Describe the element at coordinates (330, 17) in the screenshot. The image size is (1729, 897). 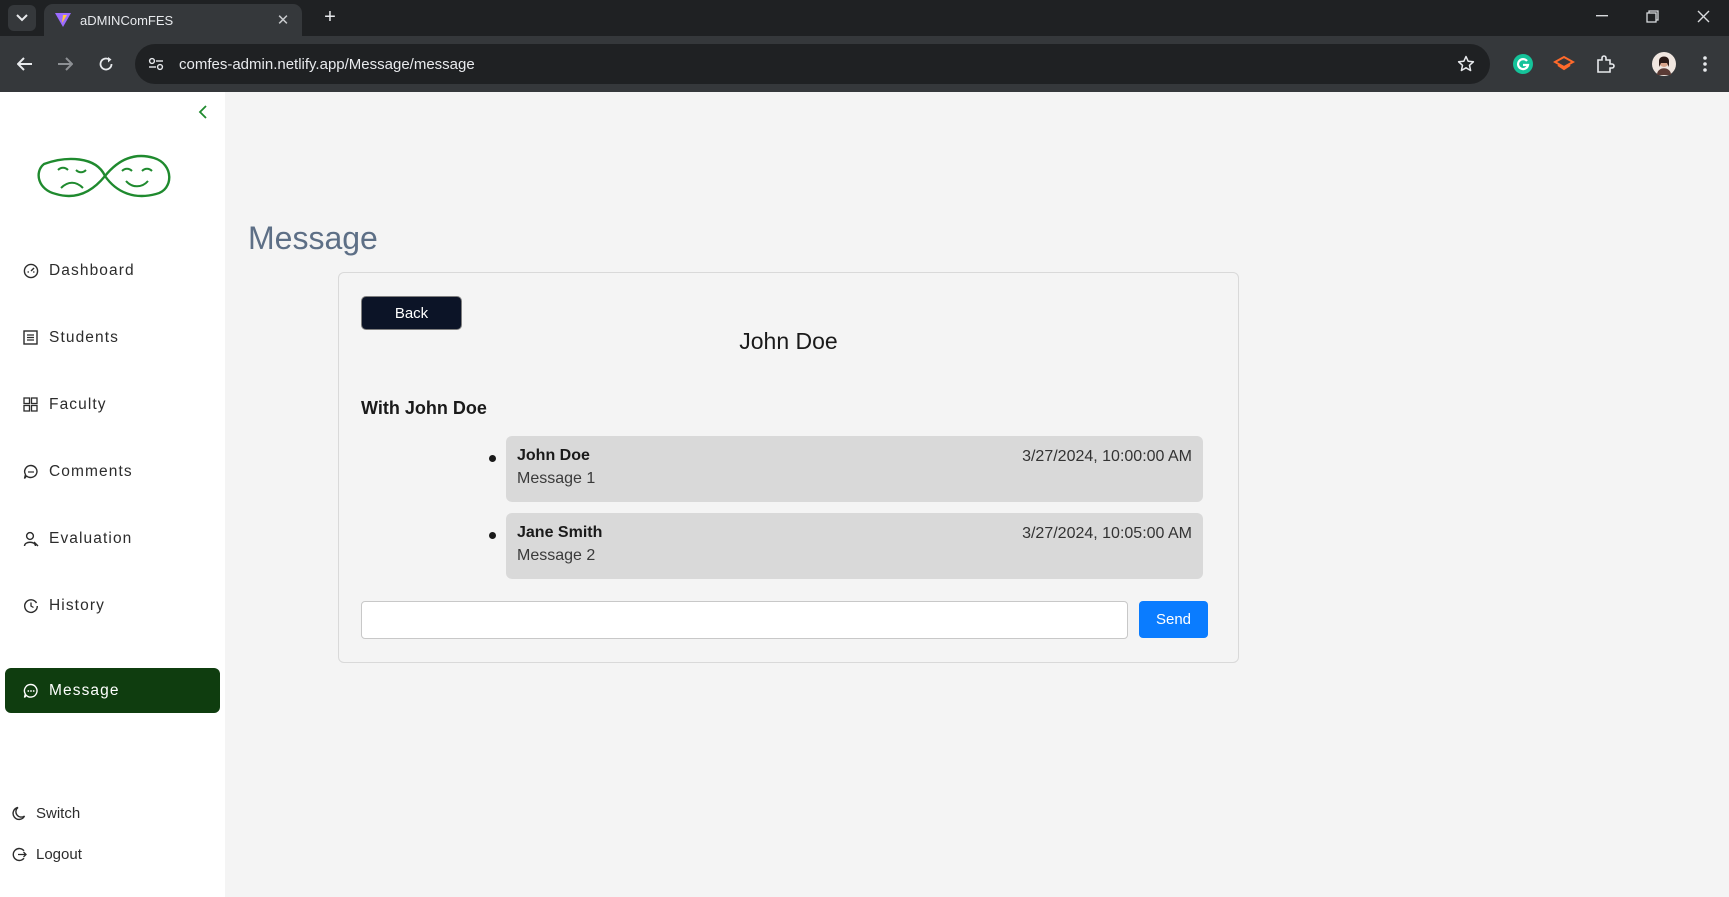
I see `new-tab-button: +` at that location.